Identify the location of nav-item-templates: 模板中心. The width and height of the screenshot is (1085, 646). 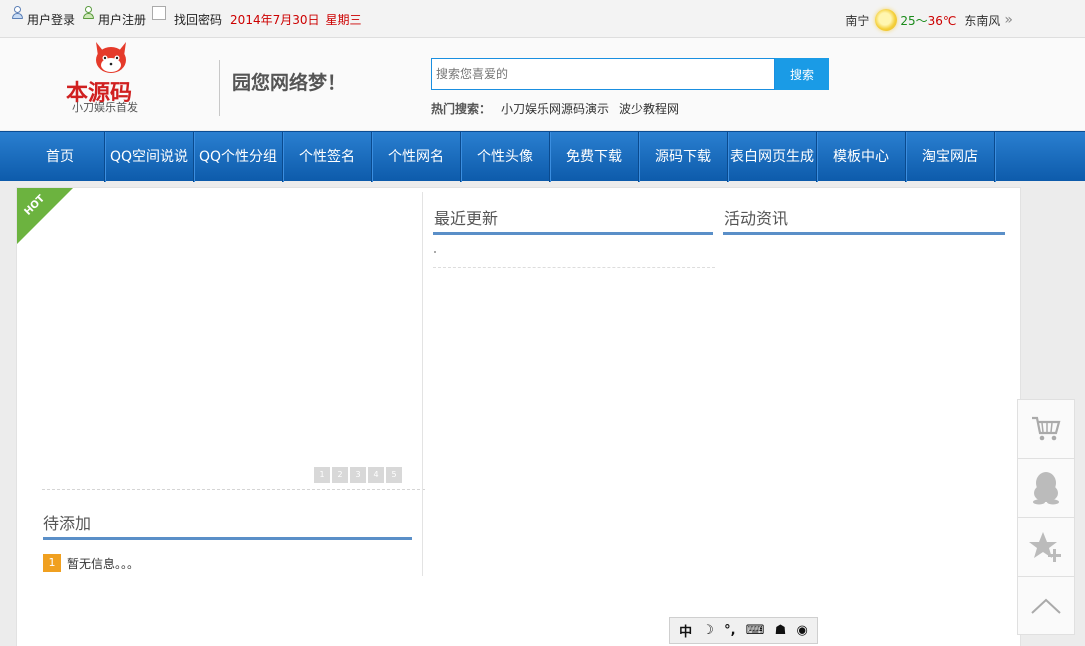
(861, 157).